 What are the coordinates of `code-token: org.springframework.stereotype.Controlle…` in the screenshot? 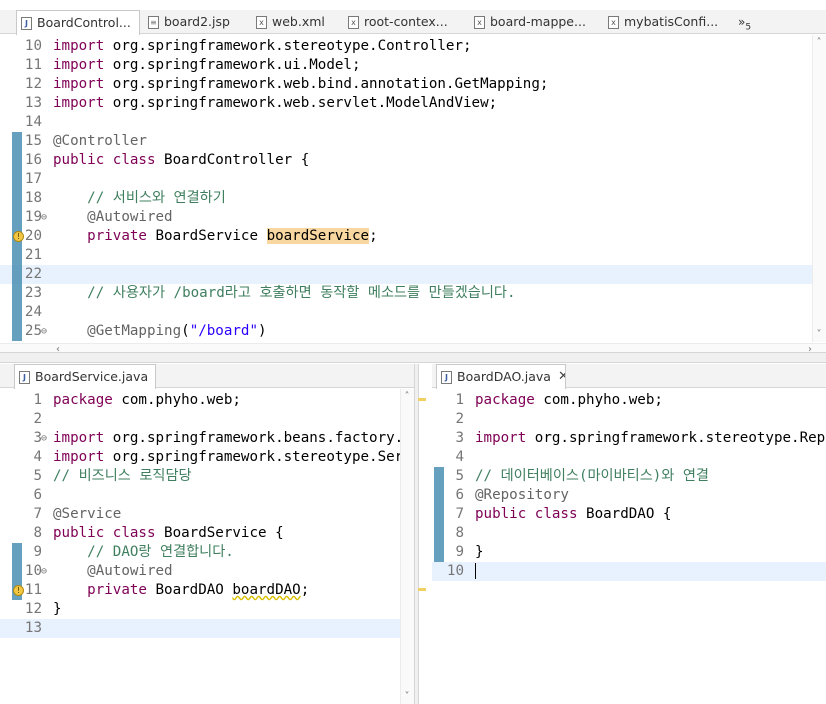 It's located at (288, 46).